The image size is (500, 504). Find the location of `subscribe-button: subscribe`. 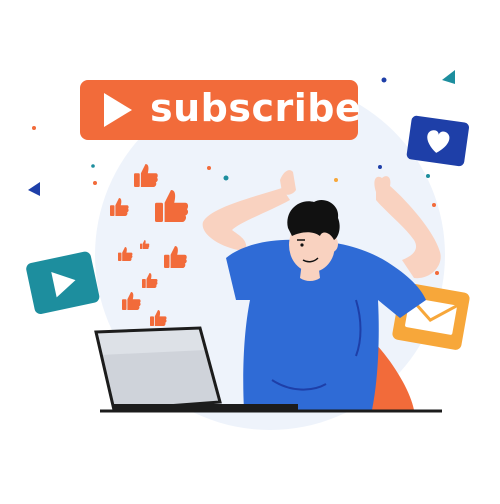

subscribe-button: subscribe is located at coordinates (221, 110).